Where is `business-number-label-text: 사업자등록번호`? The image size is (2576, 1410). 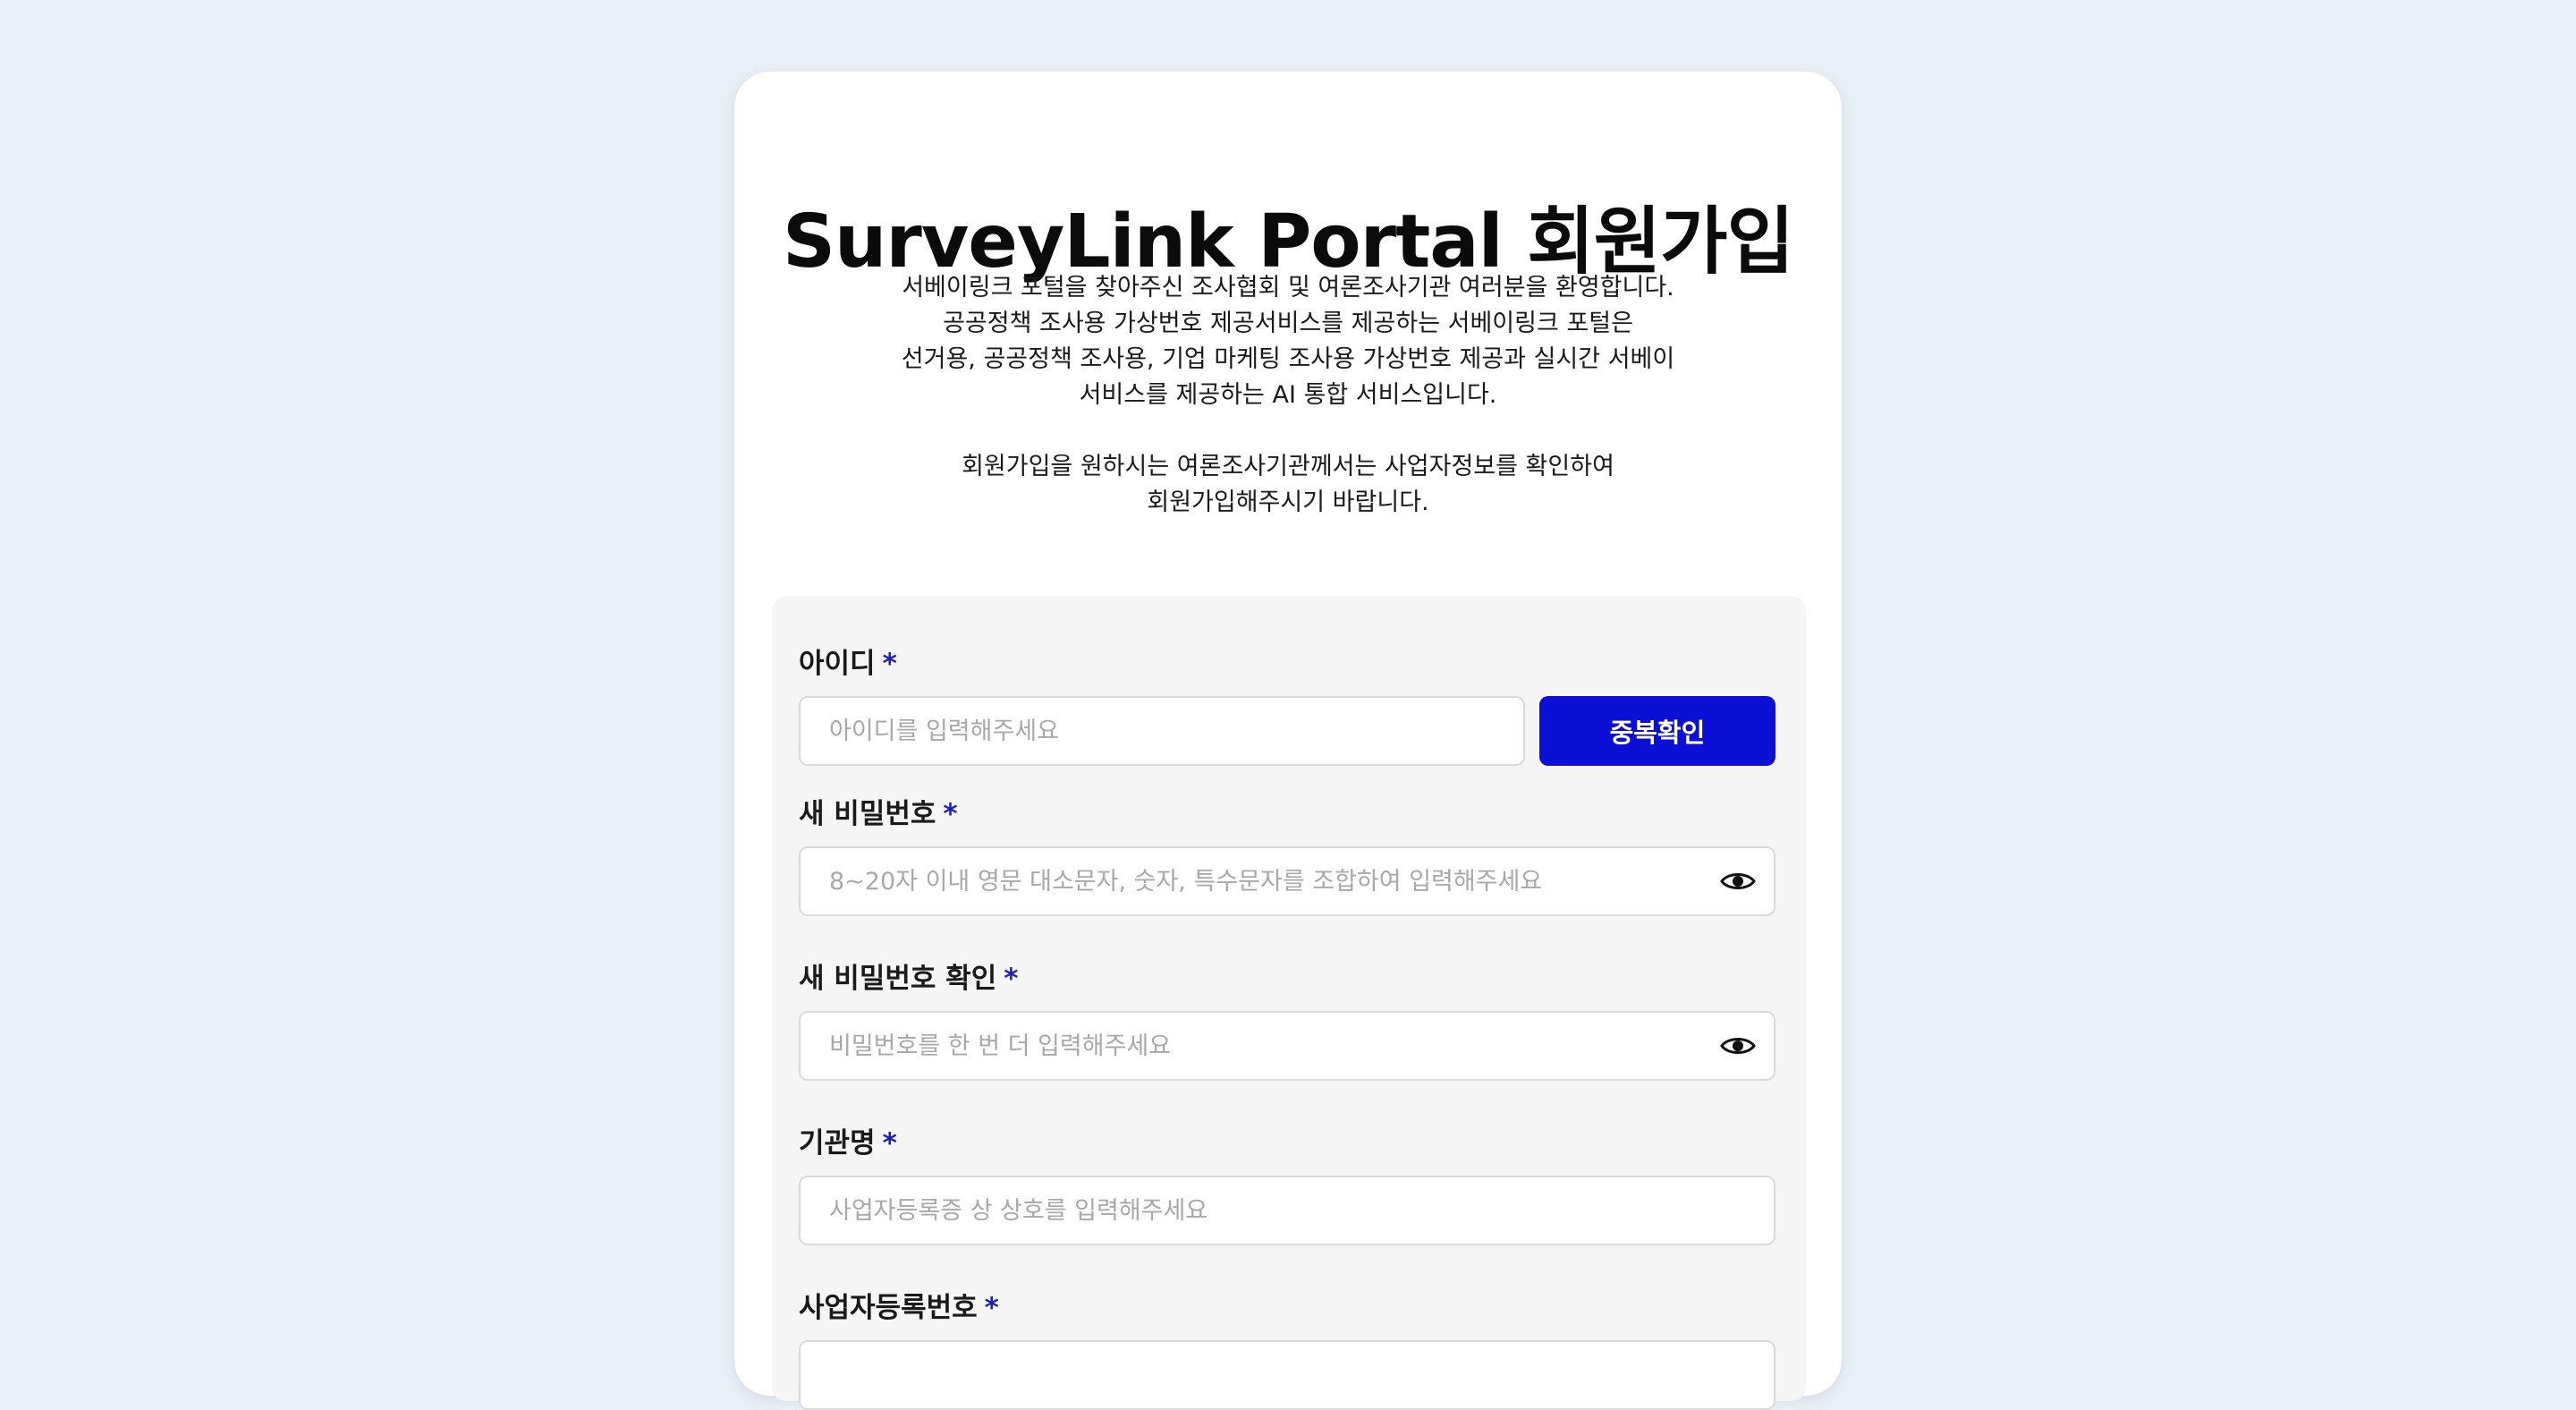
business-number-label-text: 사업자등록번호 is located at coordinates (888, 1308).